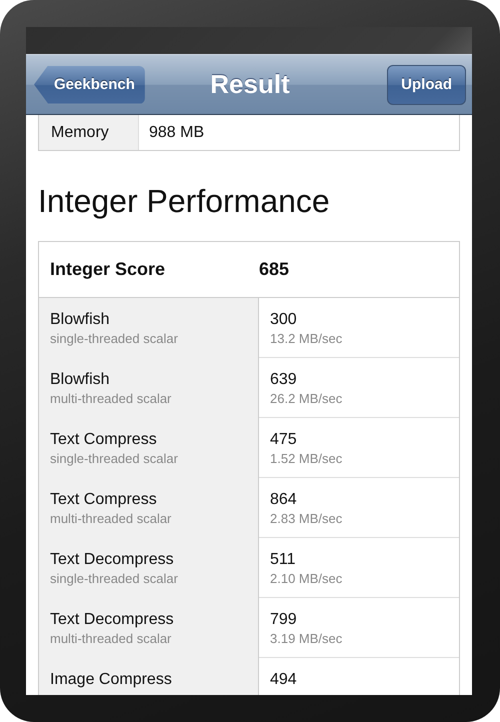  What do you see at coordinates (306, 458) in the screenshot?
I see `benchmark-rate: 1.52 MB/sec` at bounding box center [306, 458].